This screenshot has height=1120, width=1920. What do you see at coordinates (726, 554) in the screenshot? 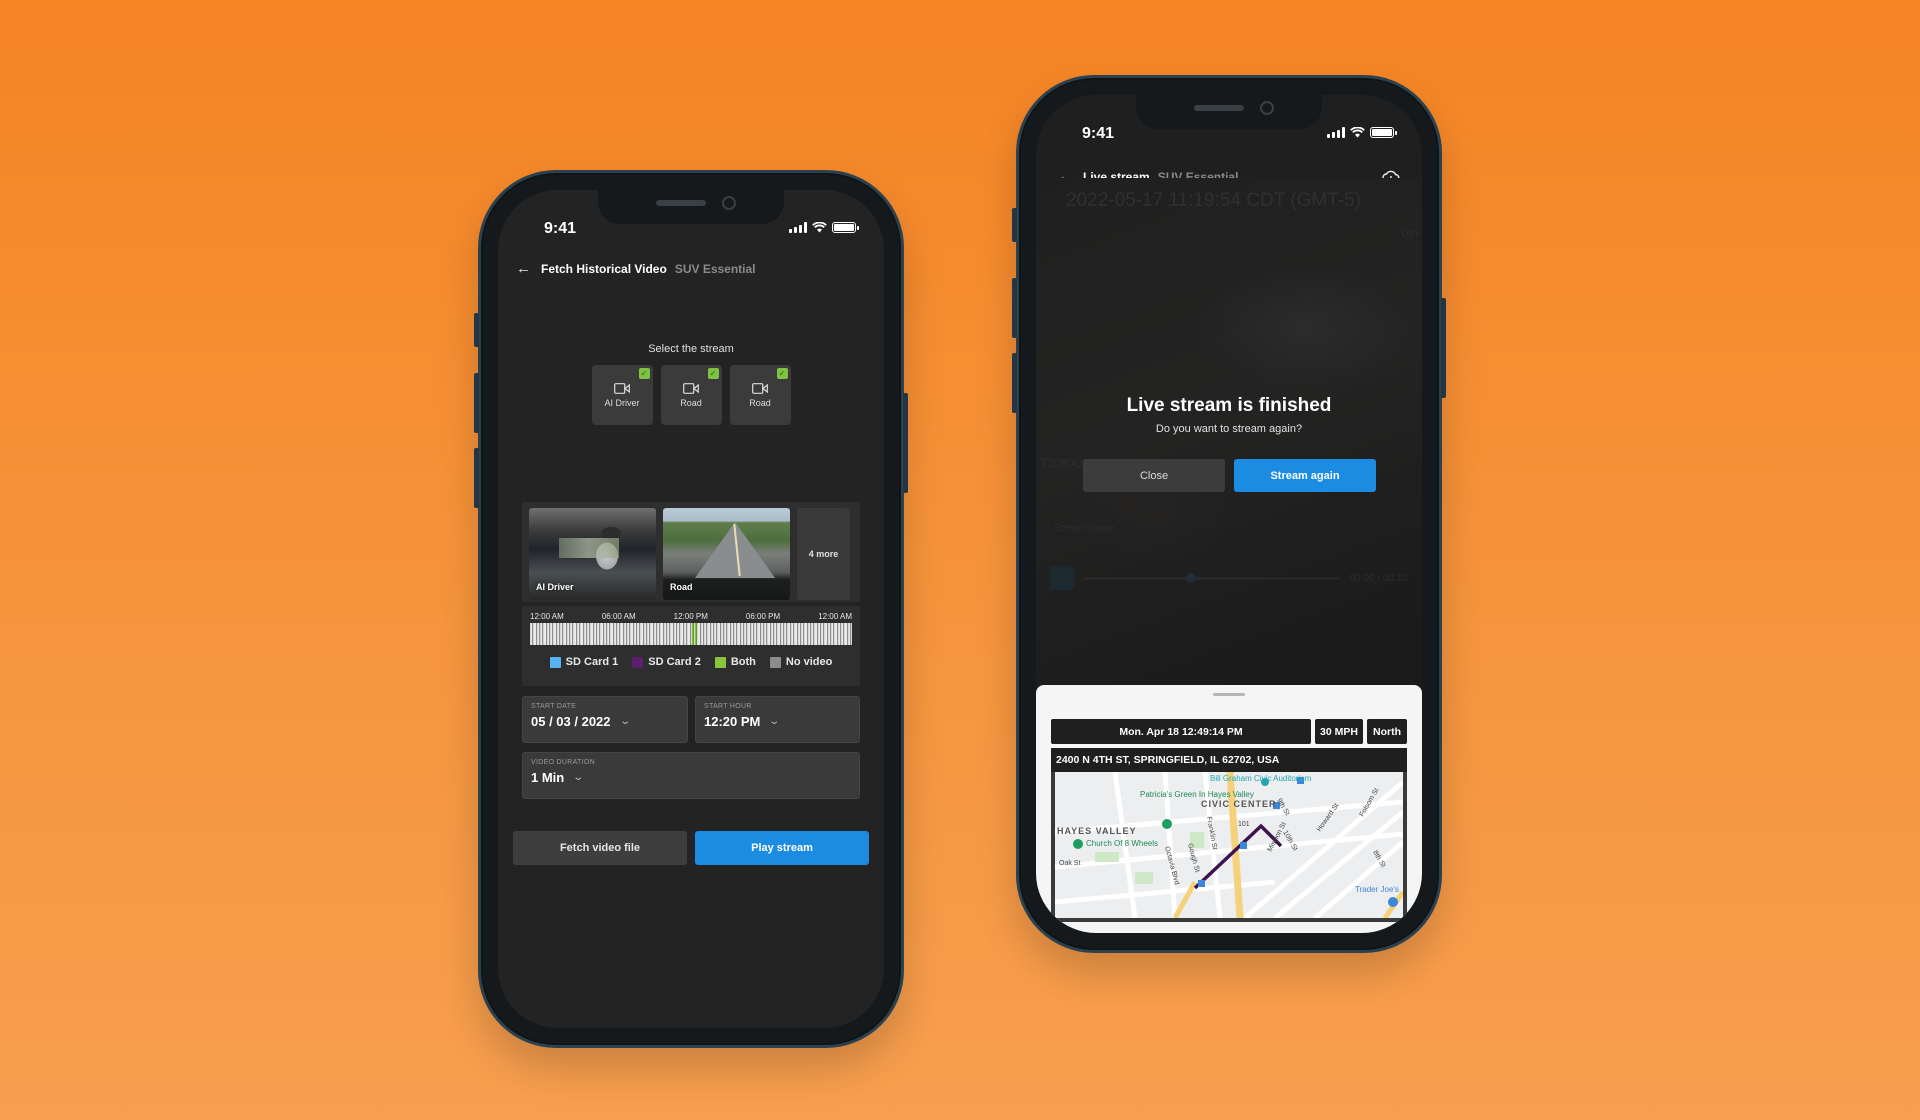
I see `preview-road: Road` at bounding box center [726, 554].